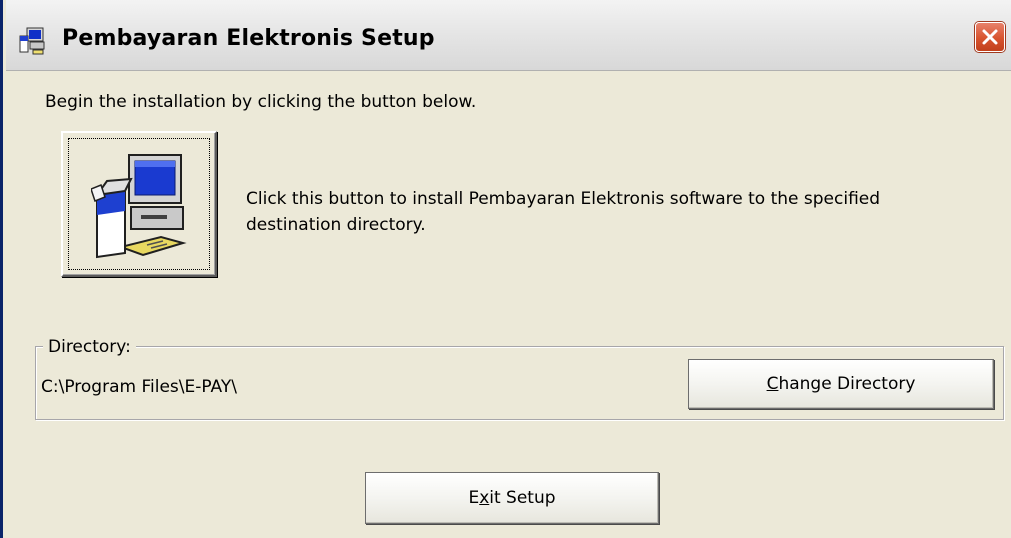  I want to click on exit-mnemonic: x, so click(484, 498).